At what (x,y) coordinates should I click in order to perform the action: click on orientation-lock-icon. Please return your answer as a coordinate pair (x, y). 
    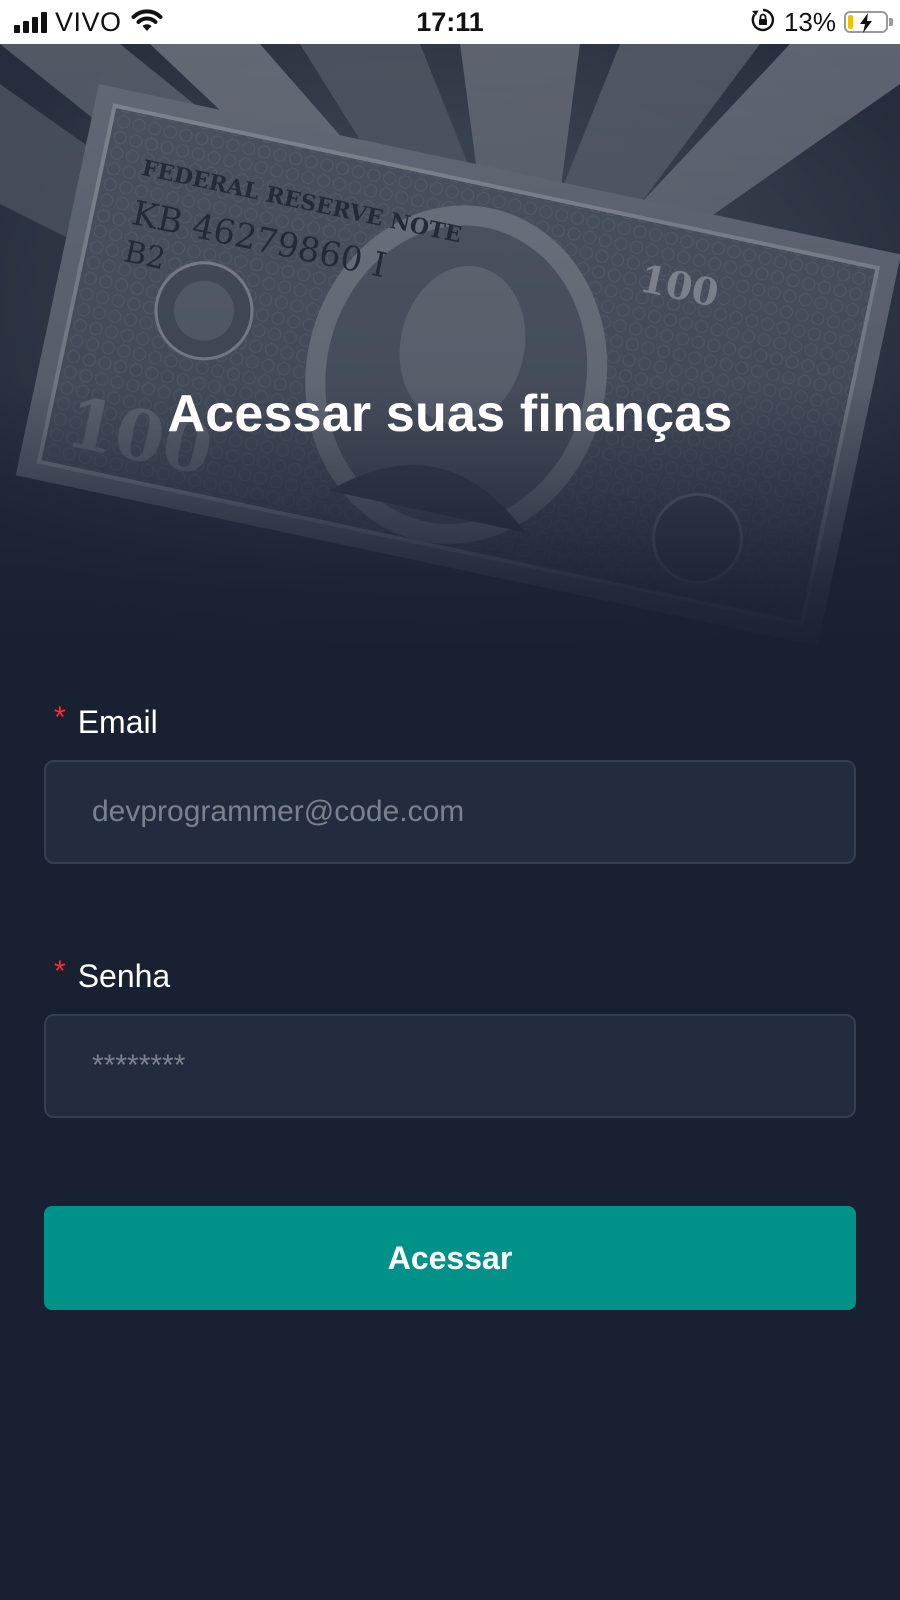
    Looking at the image, I should click on (763, 22).